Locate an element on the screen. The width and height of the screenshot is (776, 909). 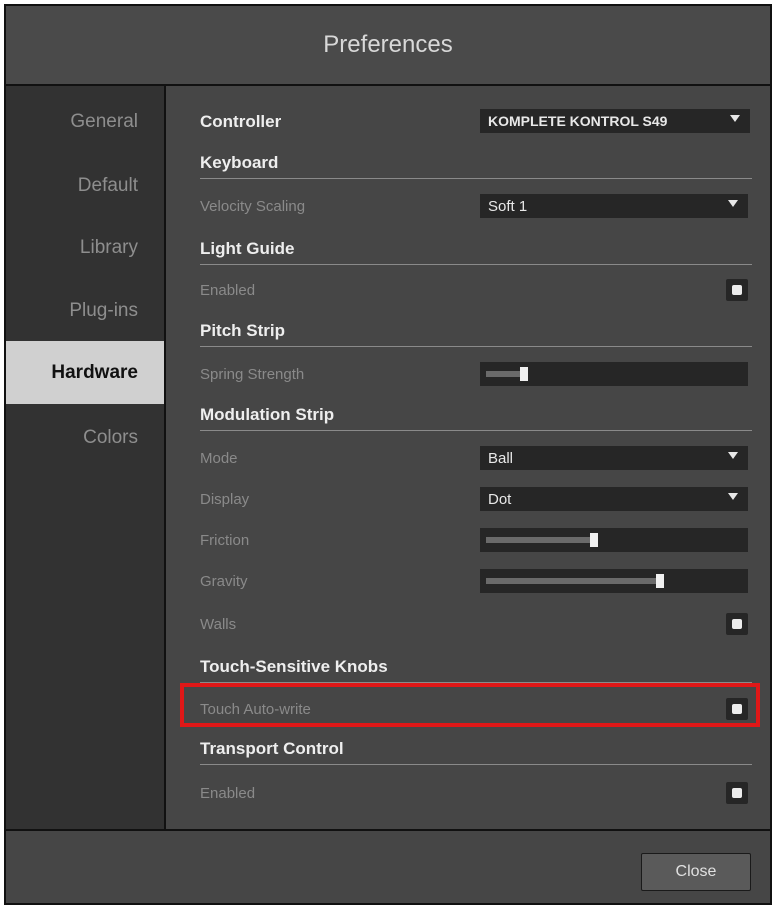
section-title: Modulation Strip is located at coordinates (267, 414).